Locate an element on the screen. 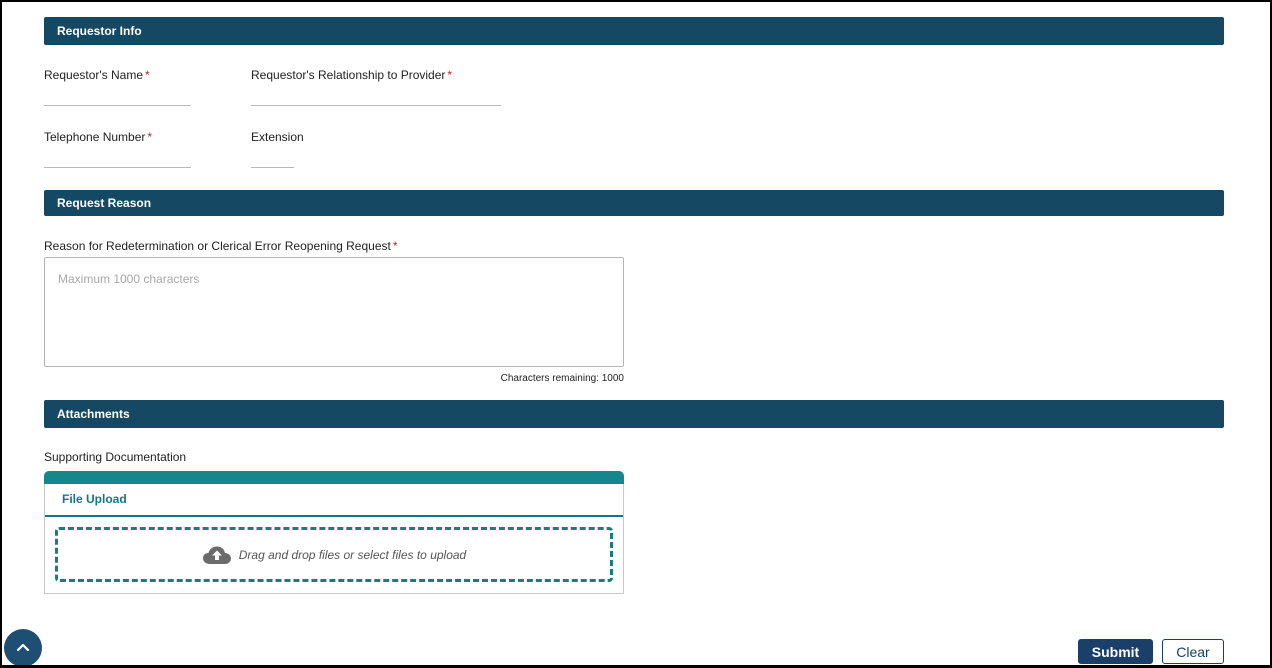  section-header-requestor-info: Requestor Info is located at coordinates (634, 31).